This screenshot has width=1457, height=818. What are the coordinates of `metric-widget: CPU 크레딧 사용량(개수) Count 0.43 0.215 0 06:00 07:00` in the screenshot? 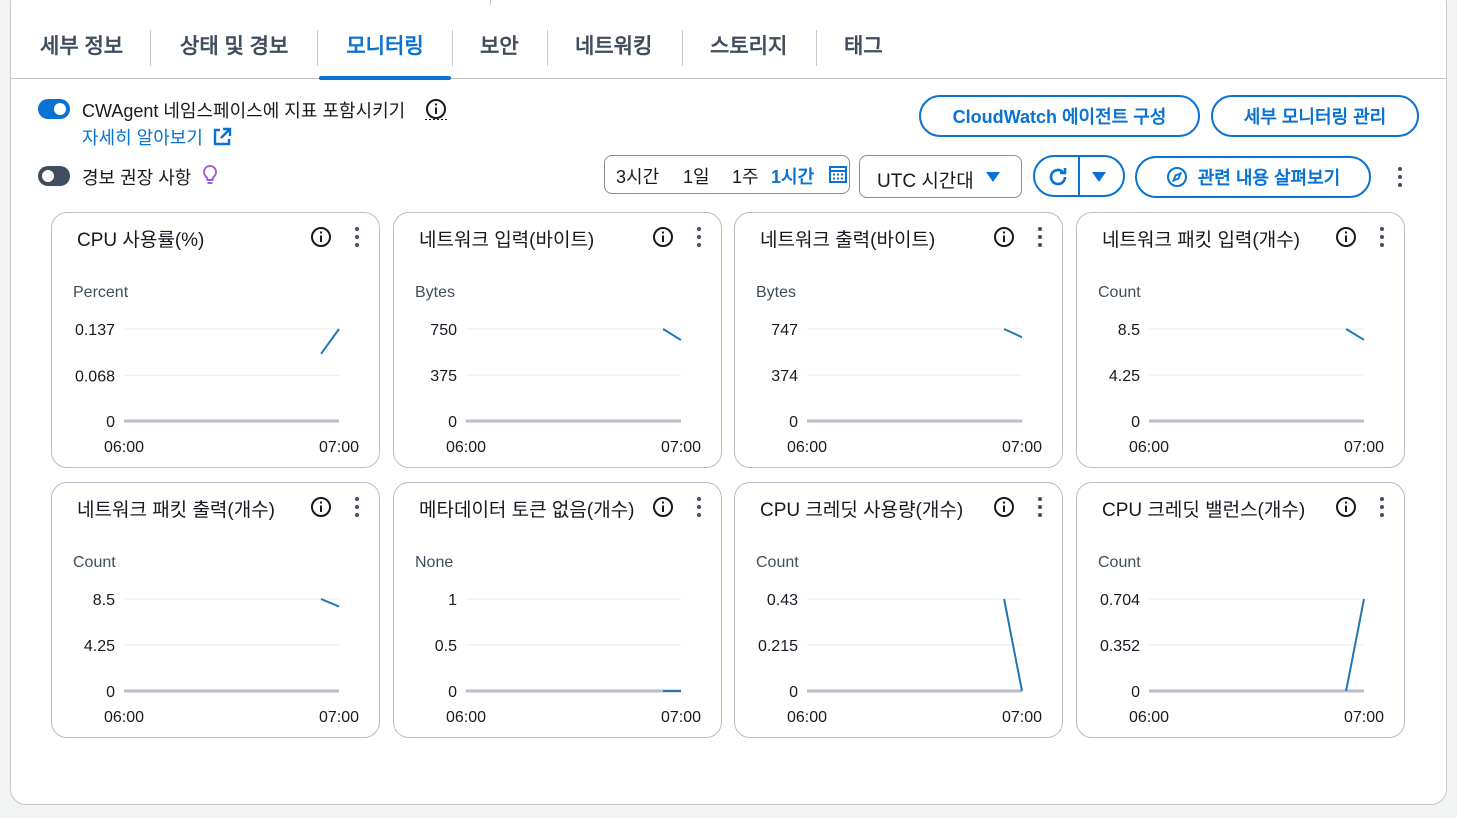 It's located at (898, 610).